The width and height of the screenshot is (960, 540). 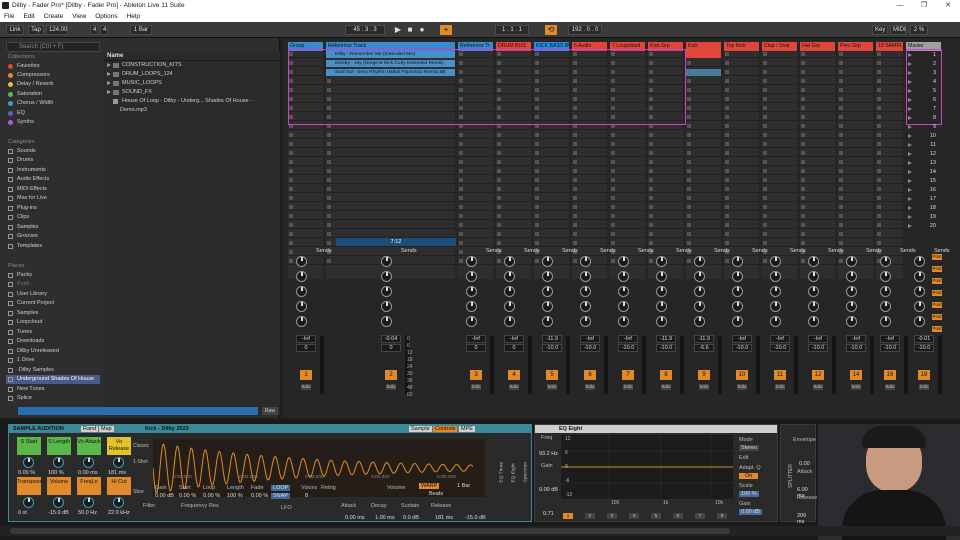 I want to click on track-activator: 19, so click(x=924, y=375).